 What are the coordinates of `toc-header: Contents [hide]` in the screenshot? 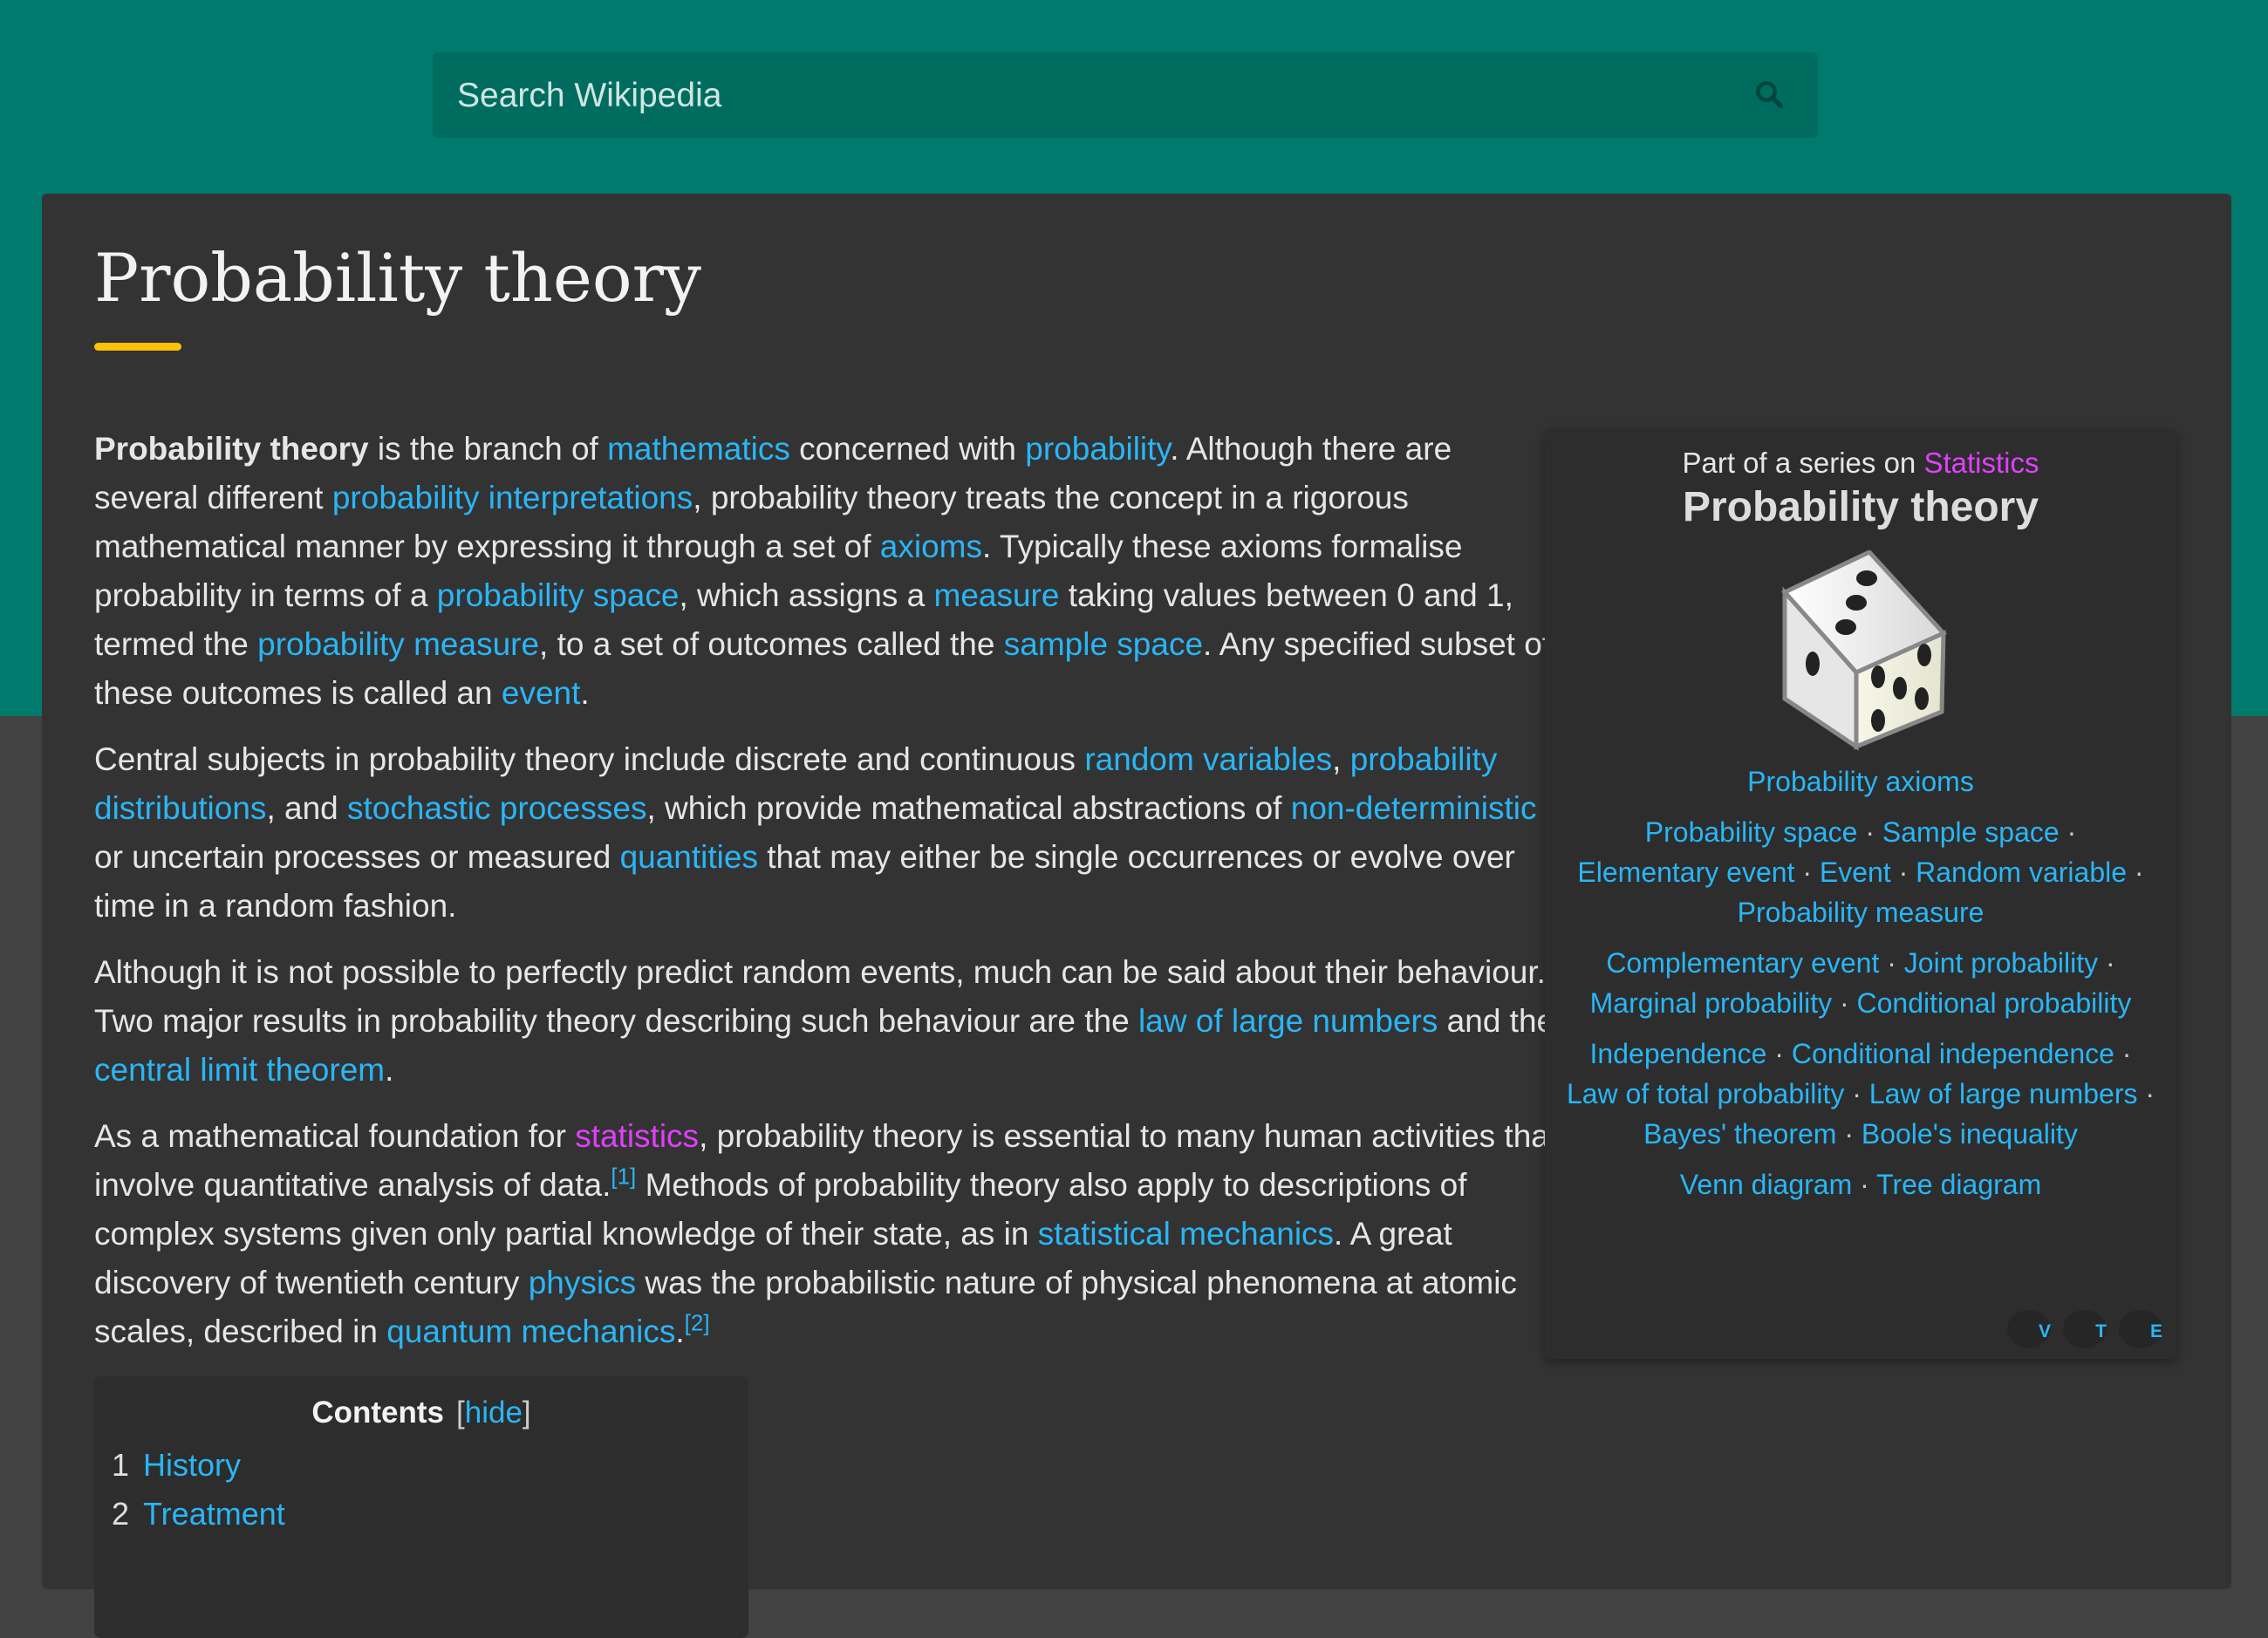 It's located at (421, 1413).